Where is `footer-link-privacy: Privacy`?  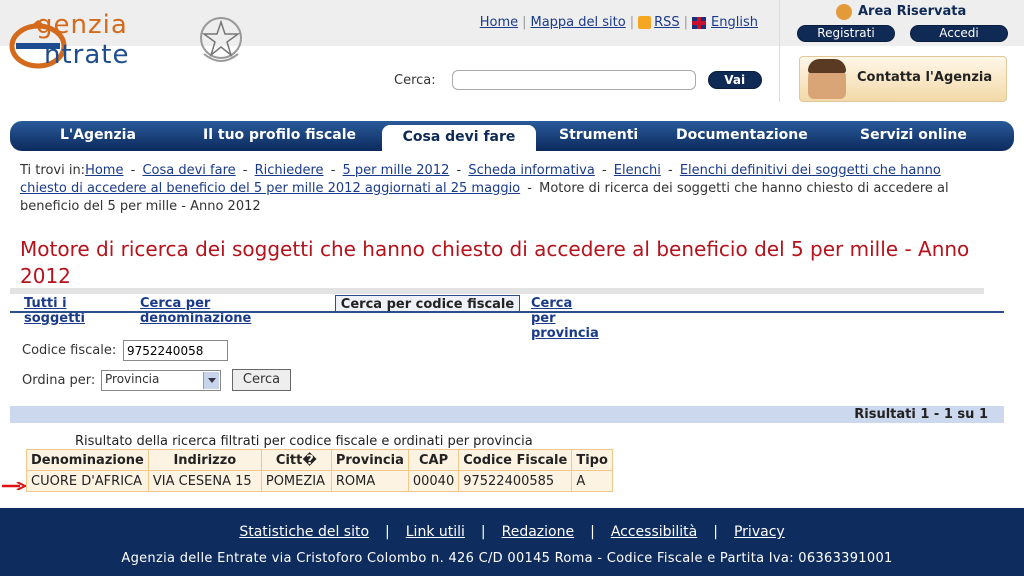
footer-link-privacy: Privacy is located at coordinates (759, 532).